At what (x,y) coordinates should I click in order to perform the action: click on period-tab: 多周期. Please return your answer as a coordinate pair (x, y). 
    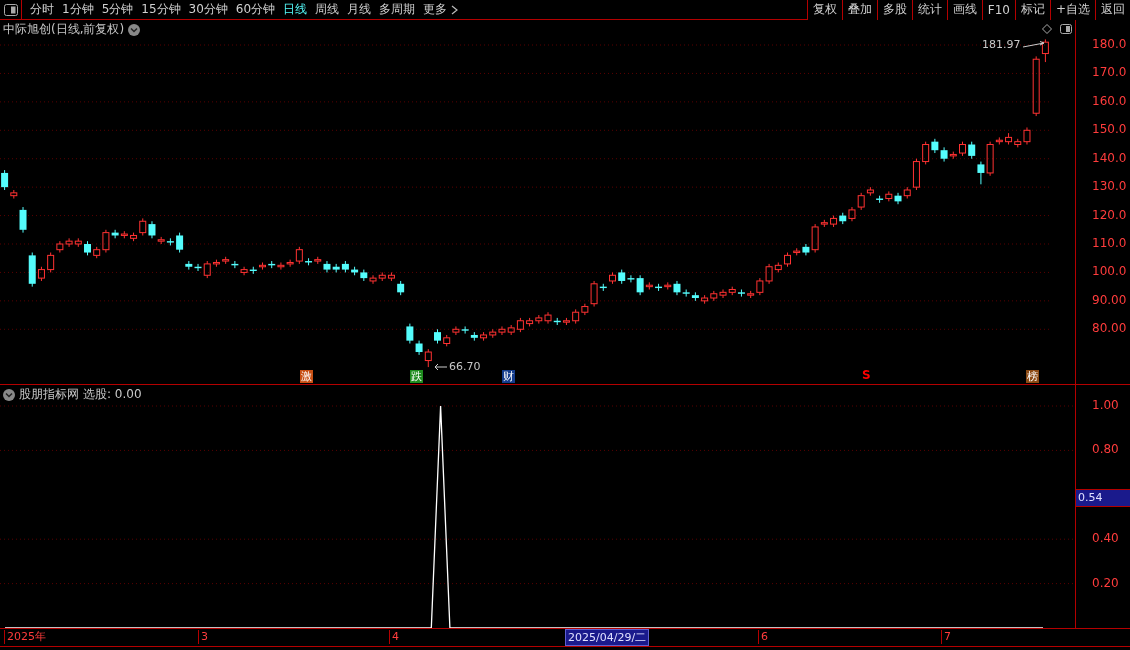
    Looking at the image, I should click on (397, 9).